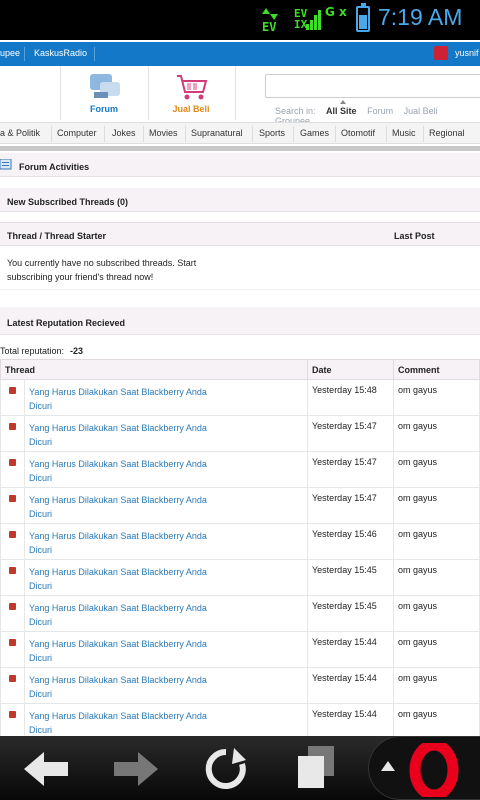 This screenshot has width=480, height=800. I want to click on signal-bars-icon, so click(313, 20).